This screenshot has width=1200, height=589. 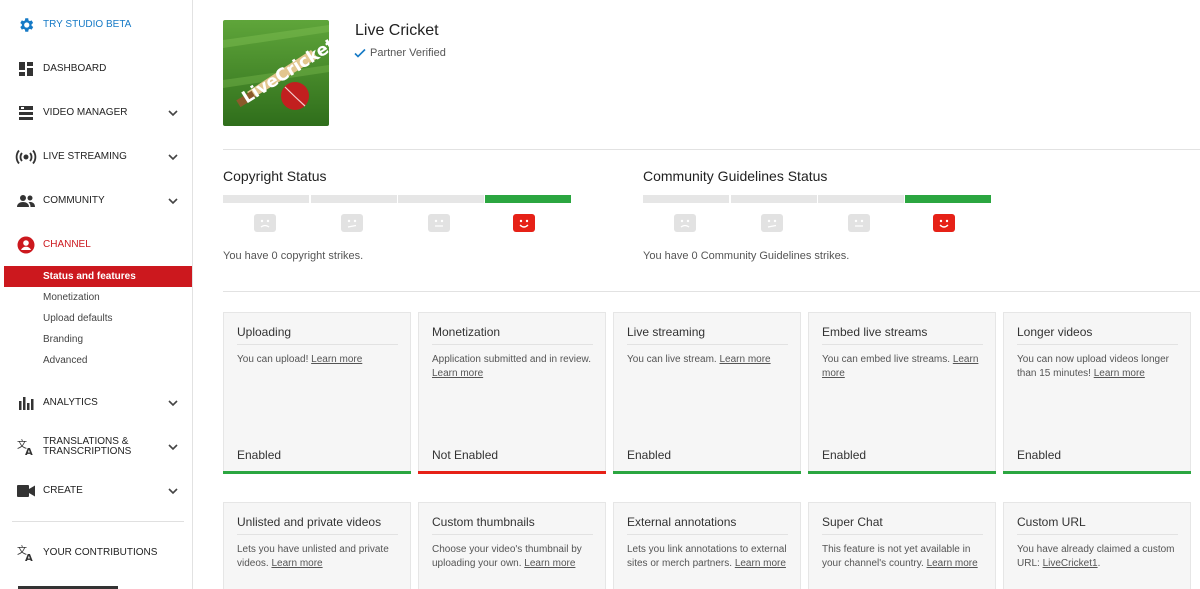 I want to click on sidebar-subitem-upload-defaults: Upload defaults, so click(x=98, y=318).